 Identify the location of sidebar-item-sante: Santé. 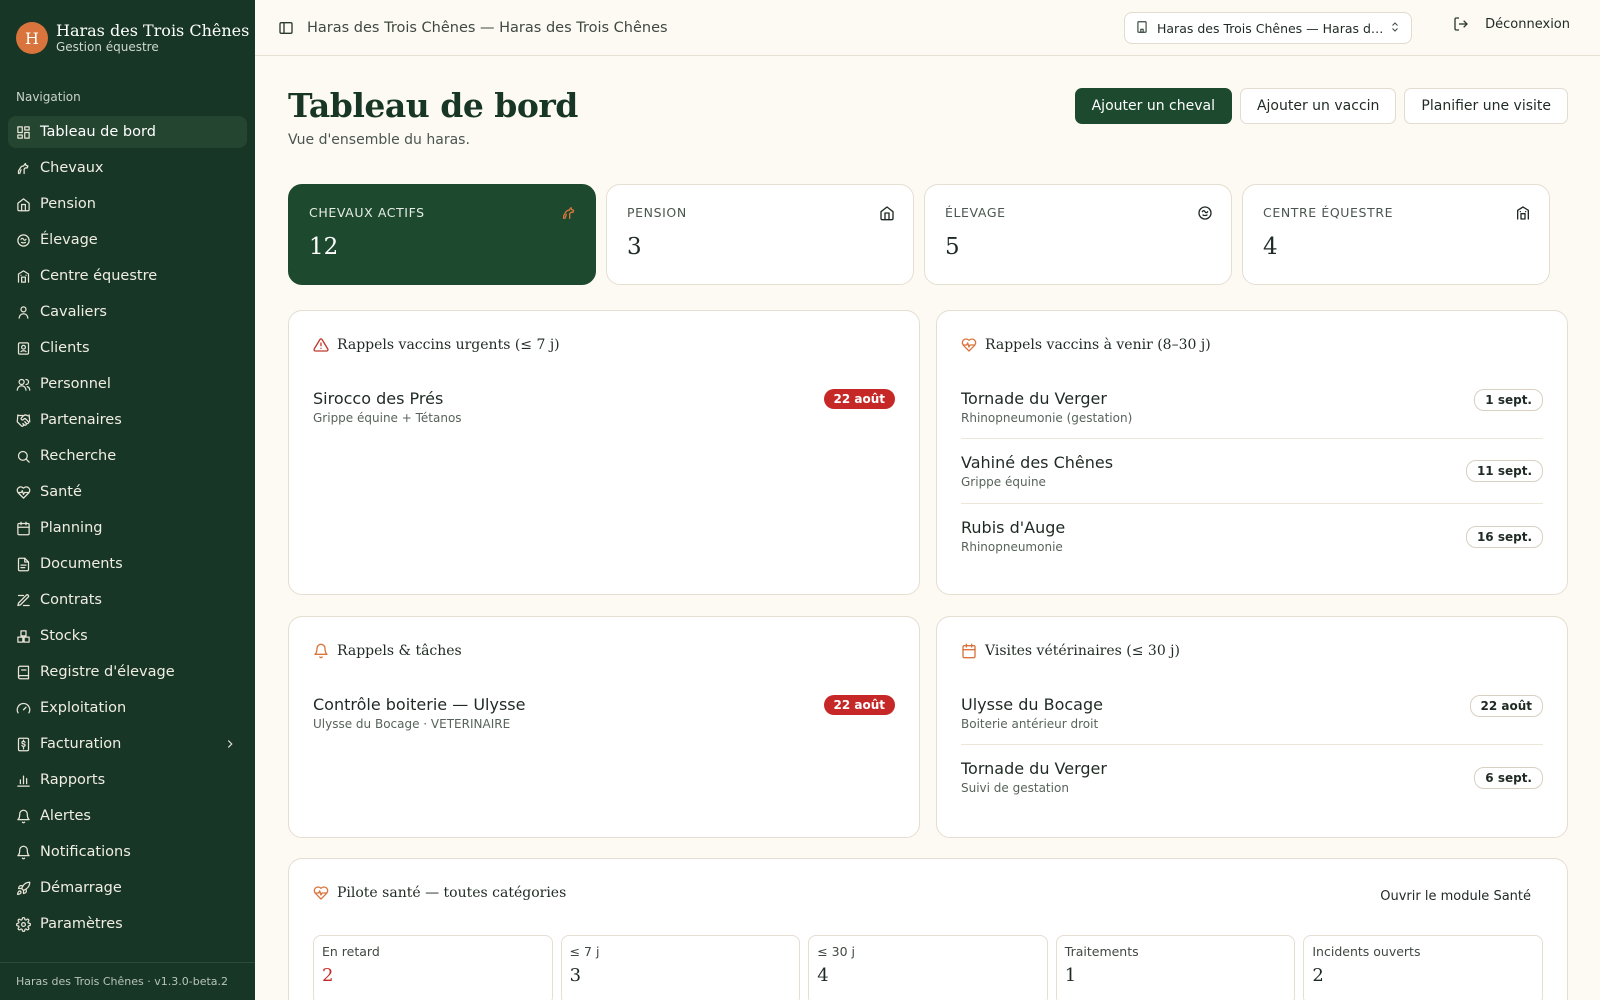
(127, 492).